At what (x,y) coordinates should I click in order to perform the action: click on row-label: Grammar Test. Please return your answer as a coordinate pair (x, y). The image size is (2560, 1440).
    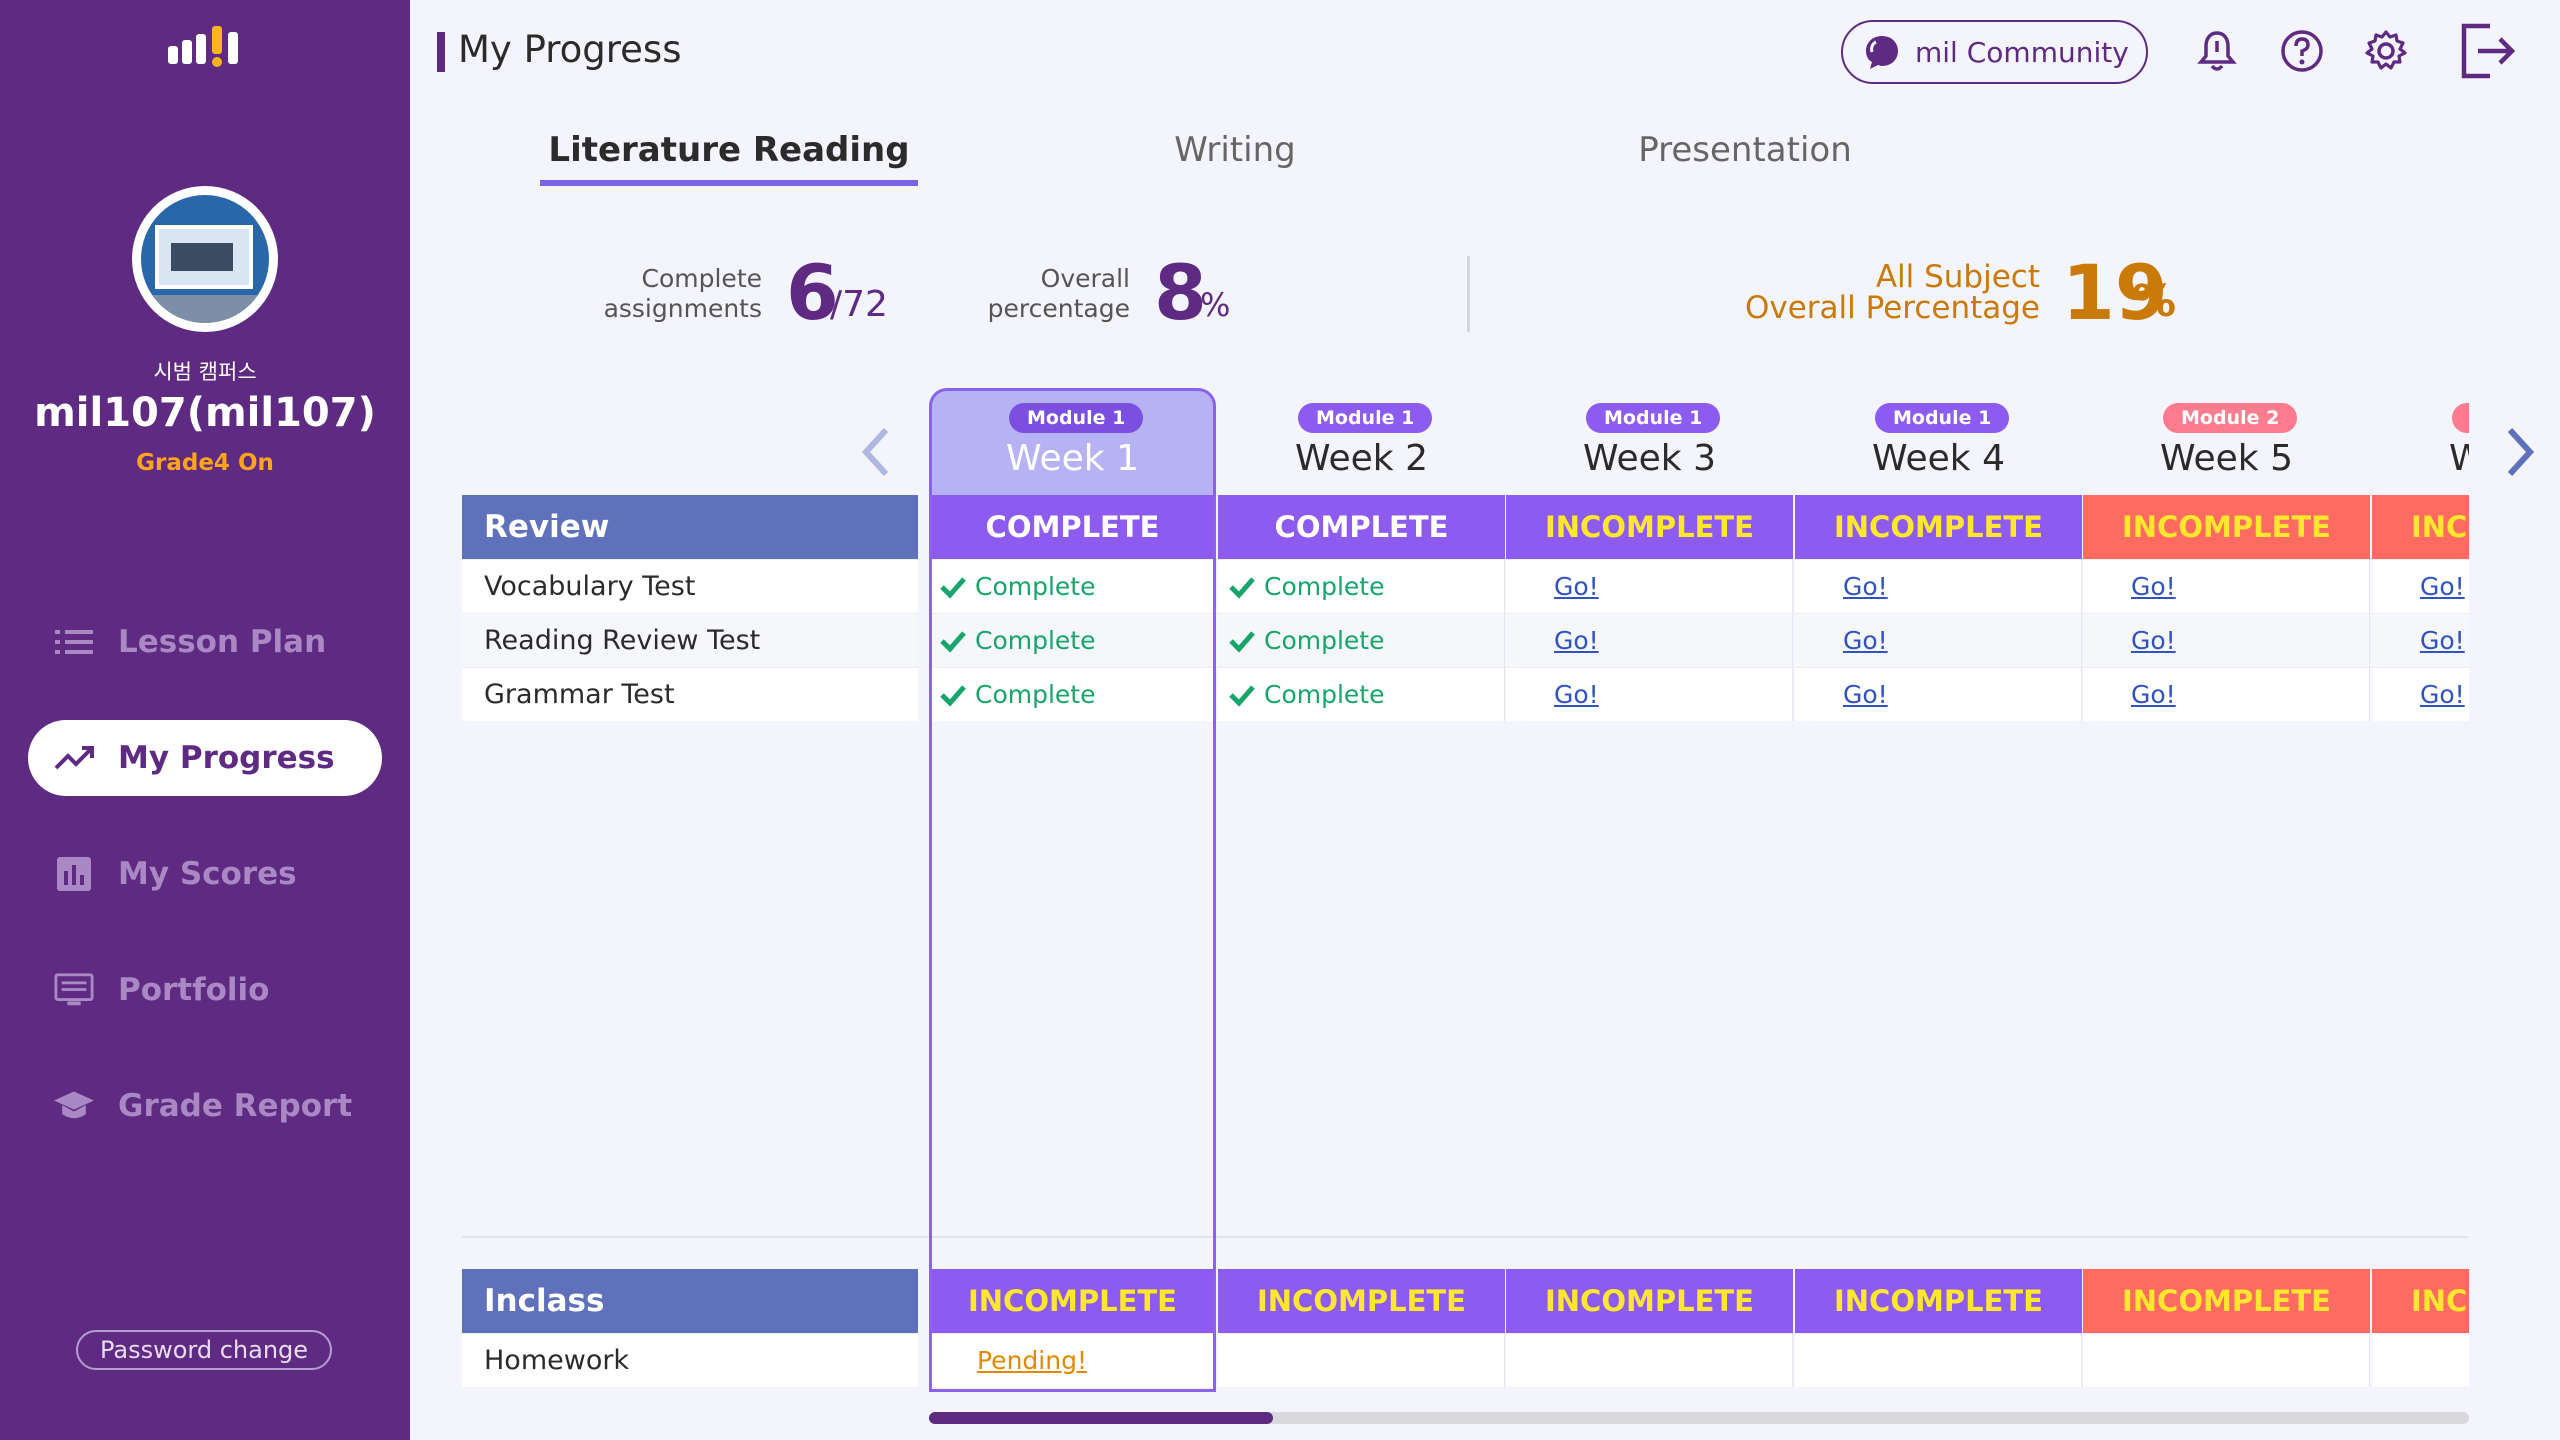
    Looking at the image, I should click on (690, 694).